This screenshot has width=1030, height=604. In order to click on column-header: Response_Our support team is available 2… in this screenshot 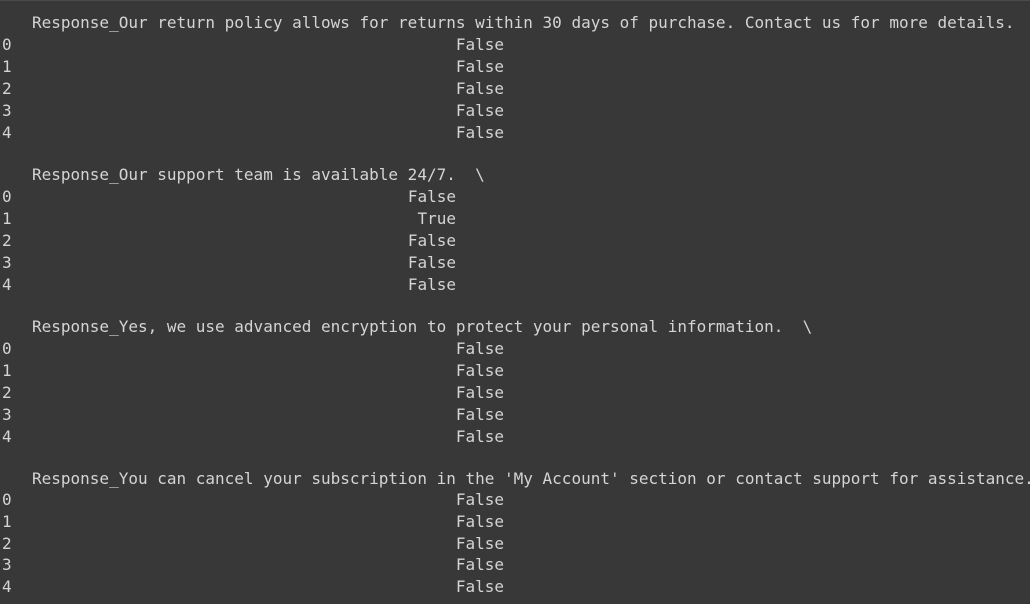, I will do `click(258, 174)`.